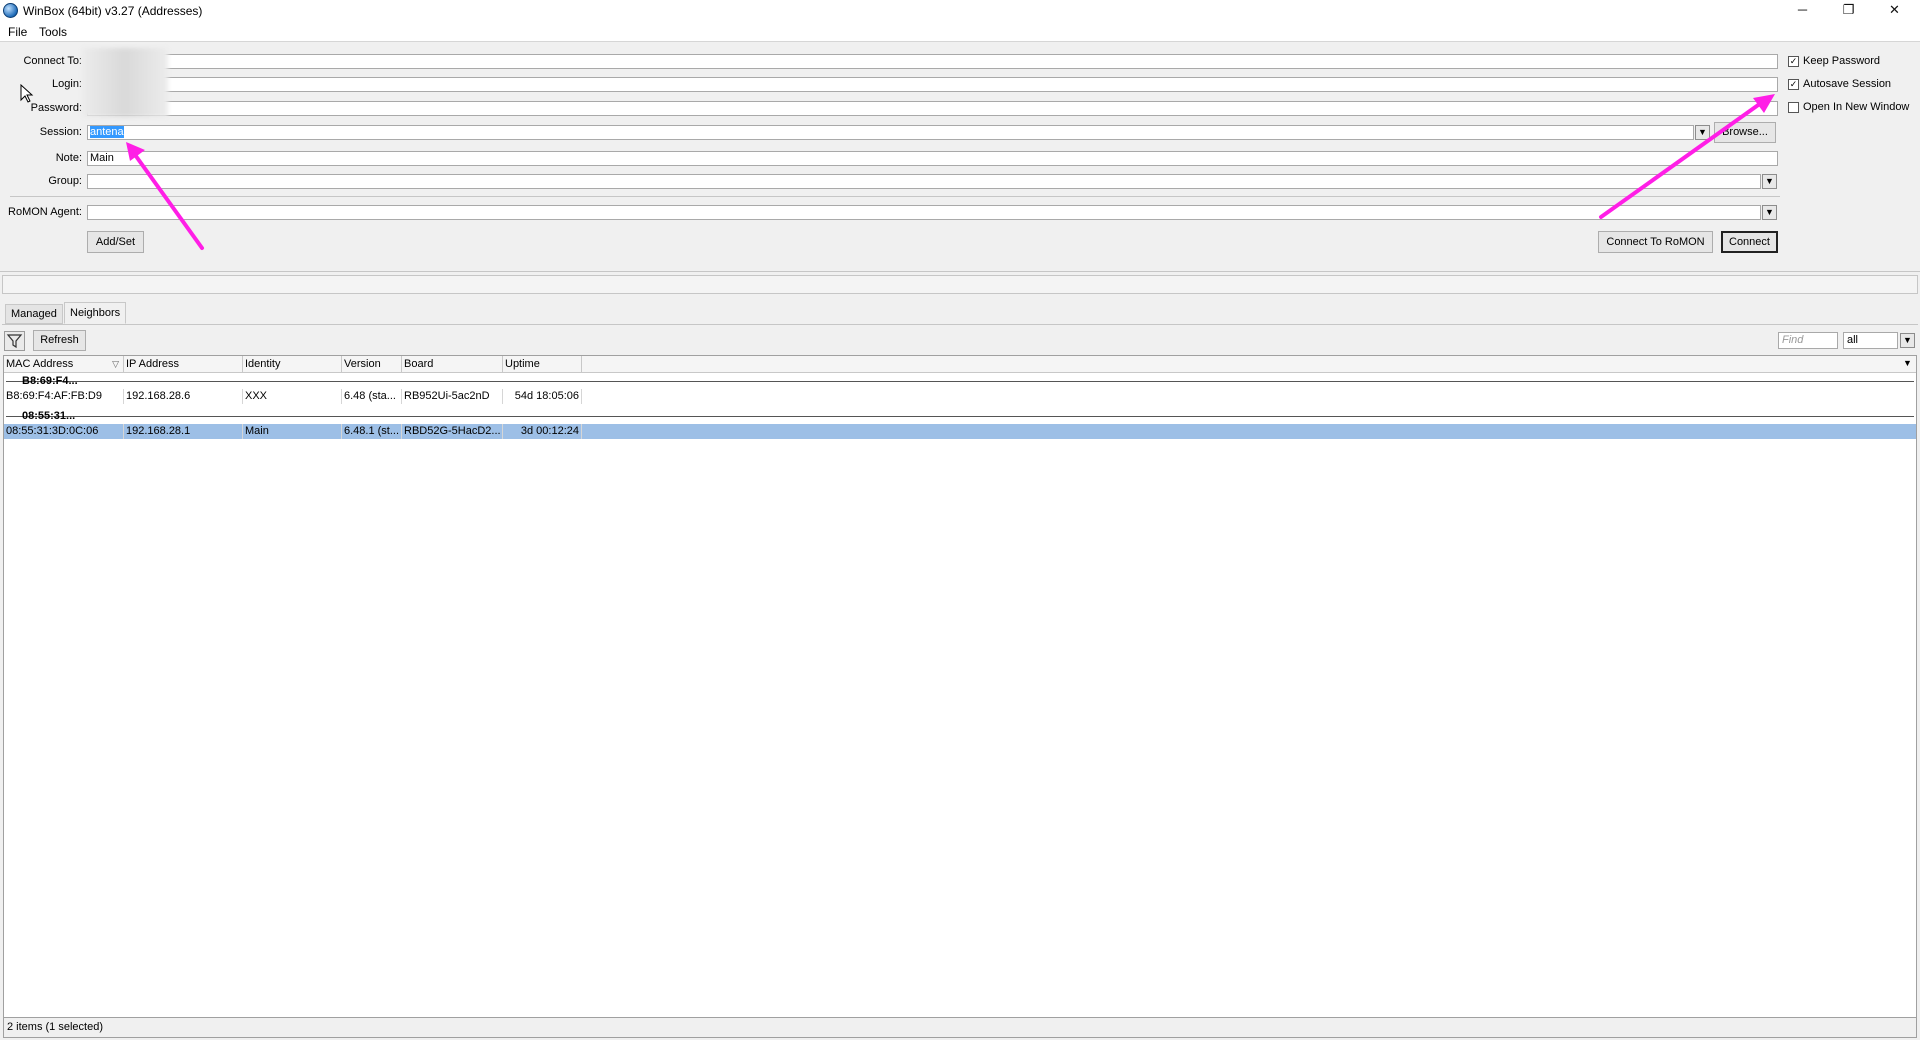 The image size is (1920, 1040). Describe the element at coordinates (895, 196) in the screenshot. I see `form-divider` at that location.